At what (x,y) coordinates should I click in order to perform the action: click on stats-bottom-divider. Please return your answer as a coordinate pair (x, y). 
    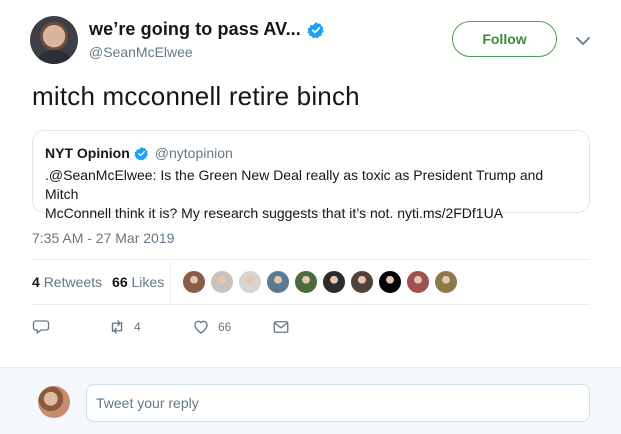
    Looking at the image, I should click on (311, 304).